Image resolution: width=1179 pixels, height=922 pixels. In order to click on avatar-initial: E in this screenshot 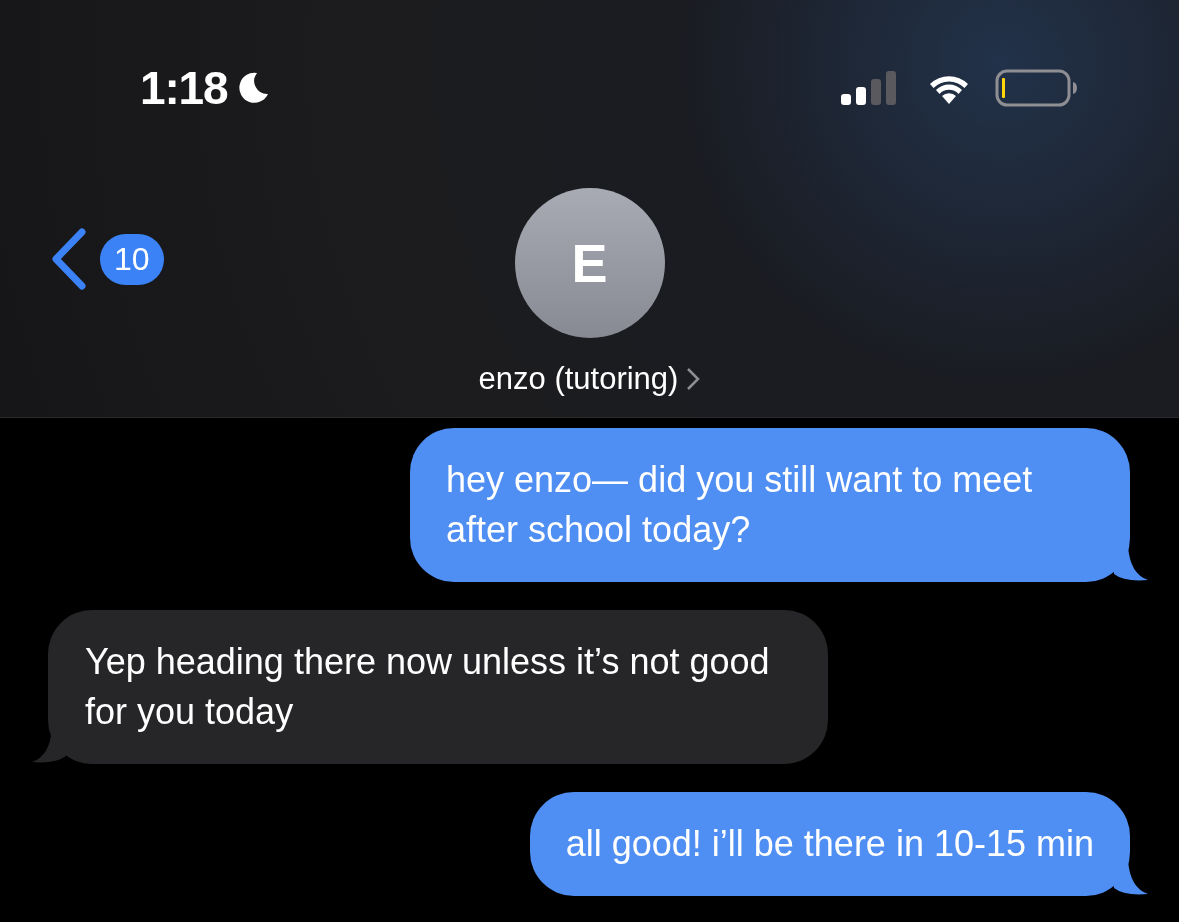, I will do `click(589, 263)`.